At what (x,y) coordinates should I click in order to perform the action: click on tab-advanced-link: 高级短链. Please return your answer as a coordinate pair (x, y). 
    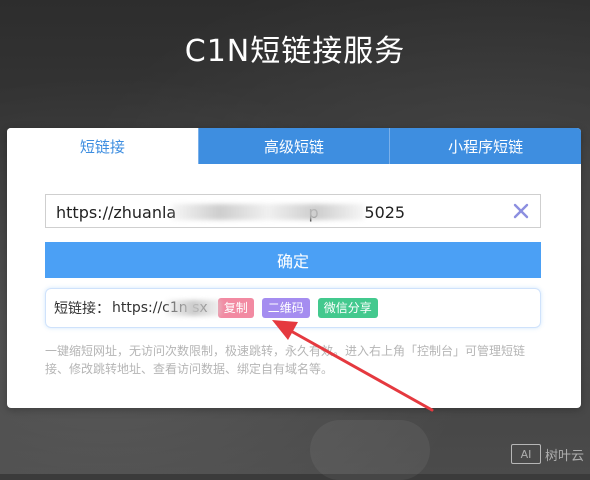
    Looking at the image, I should click on (293, 146).